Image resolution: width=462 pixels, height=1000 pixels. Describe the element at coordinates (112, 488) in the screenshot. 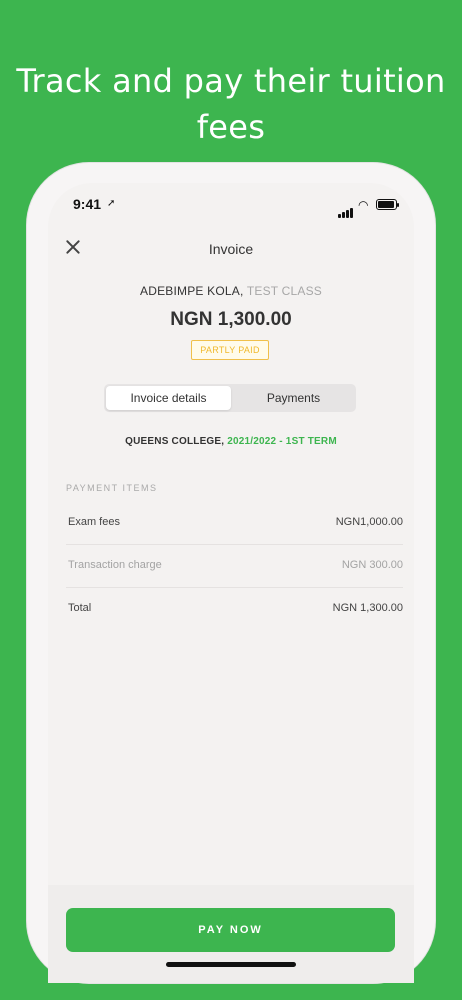

I see `section-label: PAYMENT ITEMS` at that location.